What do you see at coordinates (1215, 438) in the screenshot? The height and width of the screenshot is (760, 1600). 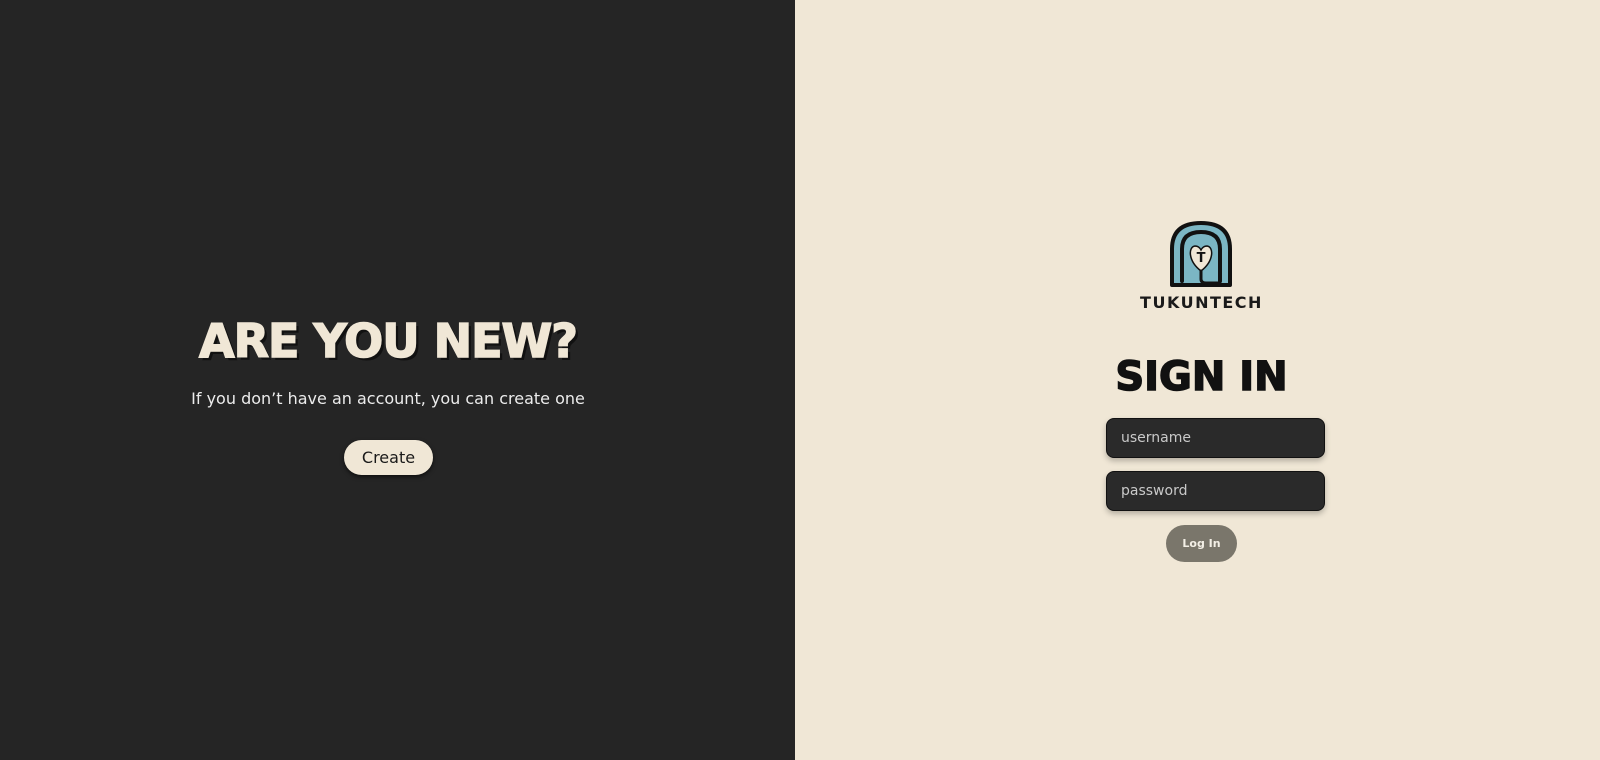 I see `username-input` at bounding box center [1215, 438].